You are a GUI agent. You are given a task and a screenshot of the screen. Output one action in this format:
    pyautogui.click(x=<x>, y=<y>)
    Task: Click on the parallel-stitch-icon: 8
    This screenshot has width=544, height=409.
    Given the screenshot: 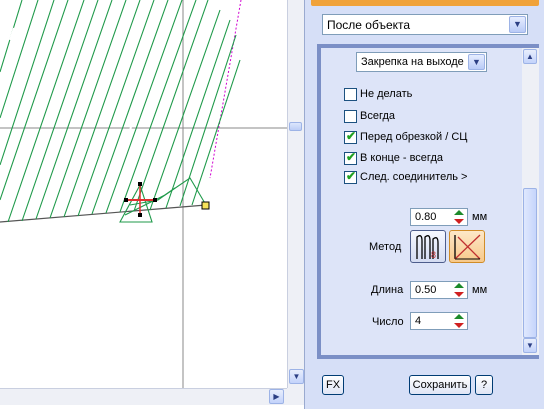 What is the action you would take?
    pyautogui.click(x=427, y=247)
    